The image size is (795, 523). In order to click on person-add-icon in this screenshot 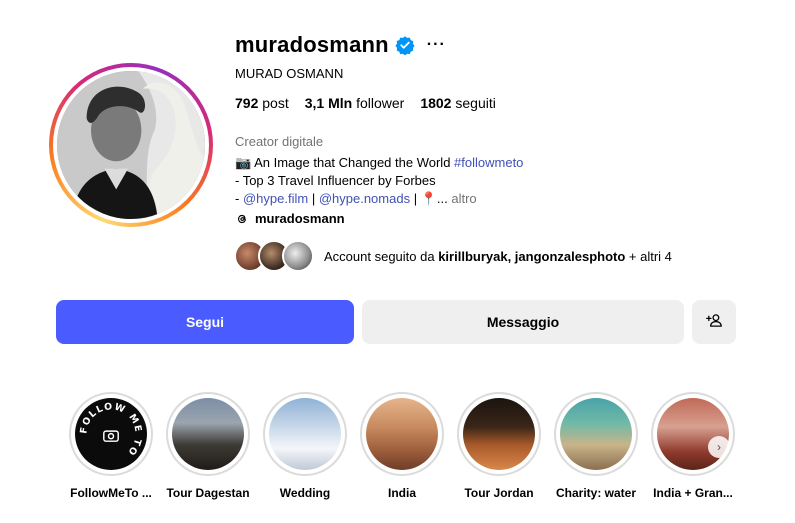, I will do `click(714, 322)`.